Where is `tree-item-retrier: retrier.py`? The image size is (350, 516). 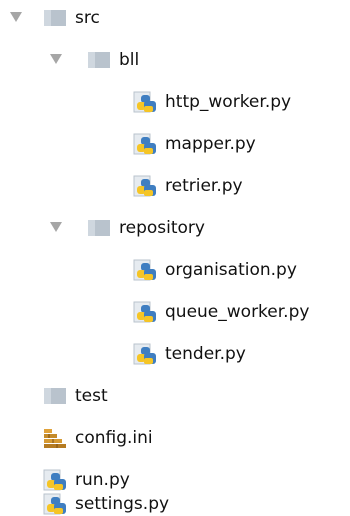 tree-item-retrier: retrier.py is located at coordinates (188, 186).